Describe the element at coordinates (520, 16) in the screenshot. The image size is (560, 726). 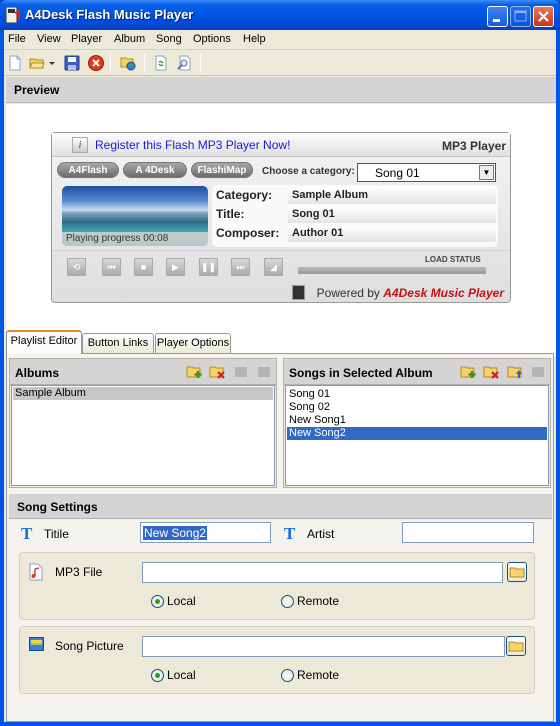
I see `maximize-button` at that location.